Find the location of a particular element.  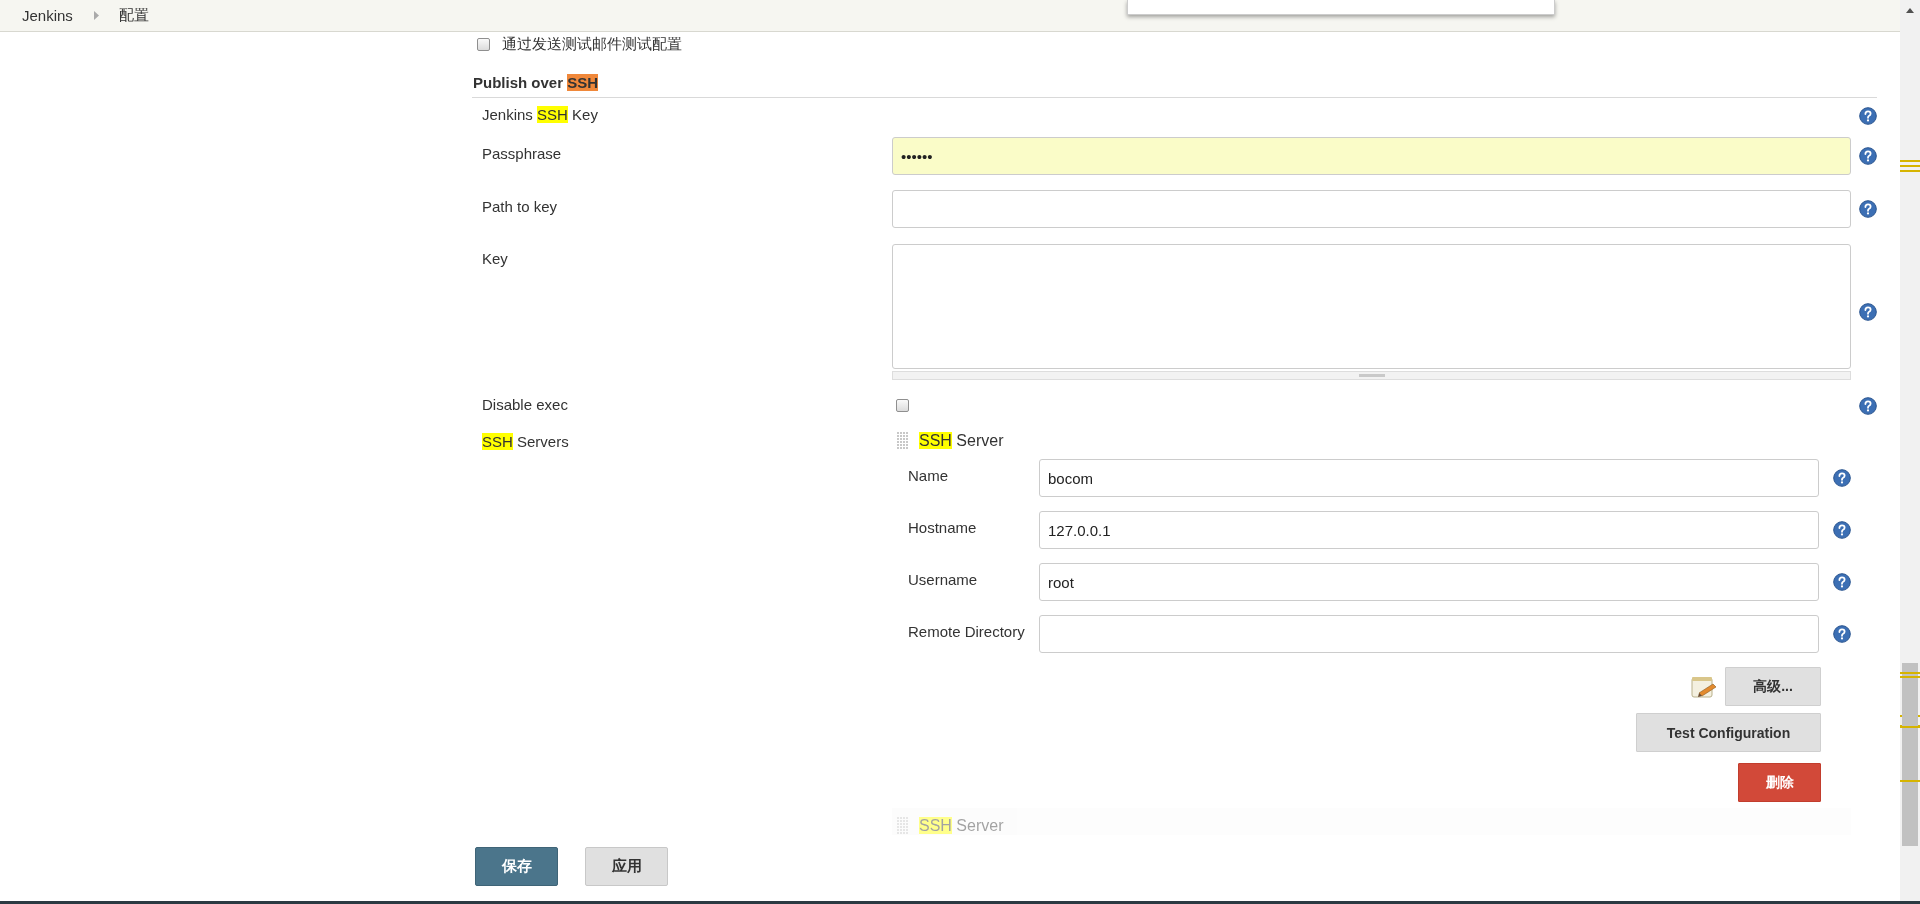

input-field: 127.0.0.1 is located at coordinates (1429, 530).